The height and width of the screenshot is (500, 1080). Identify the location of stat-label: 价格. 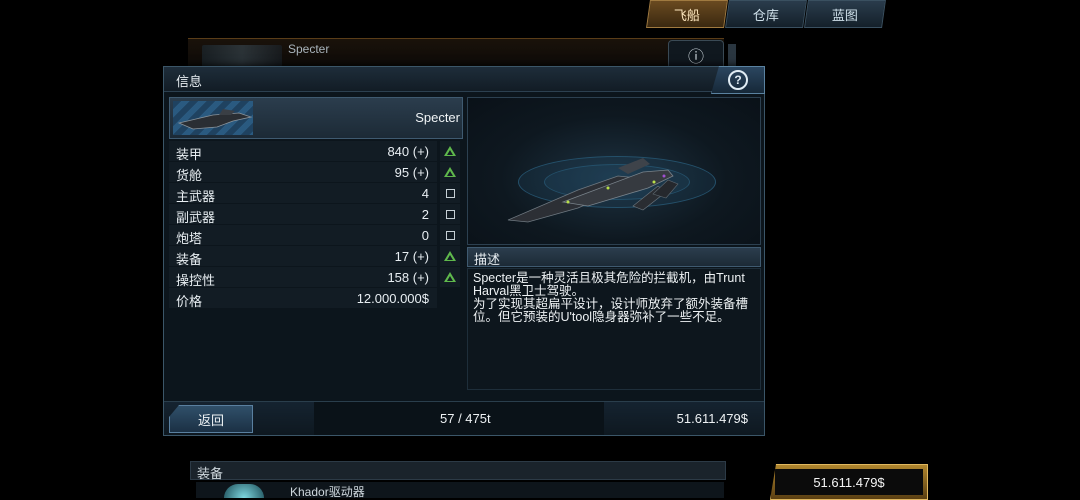
(189, 301).